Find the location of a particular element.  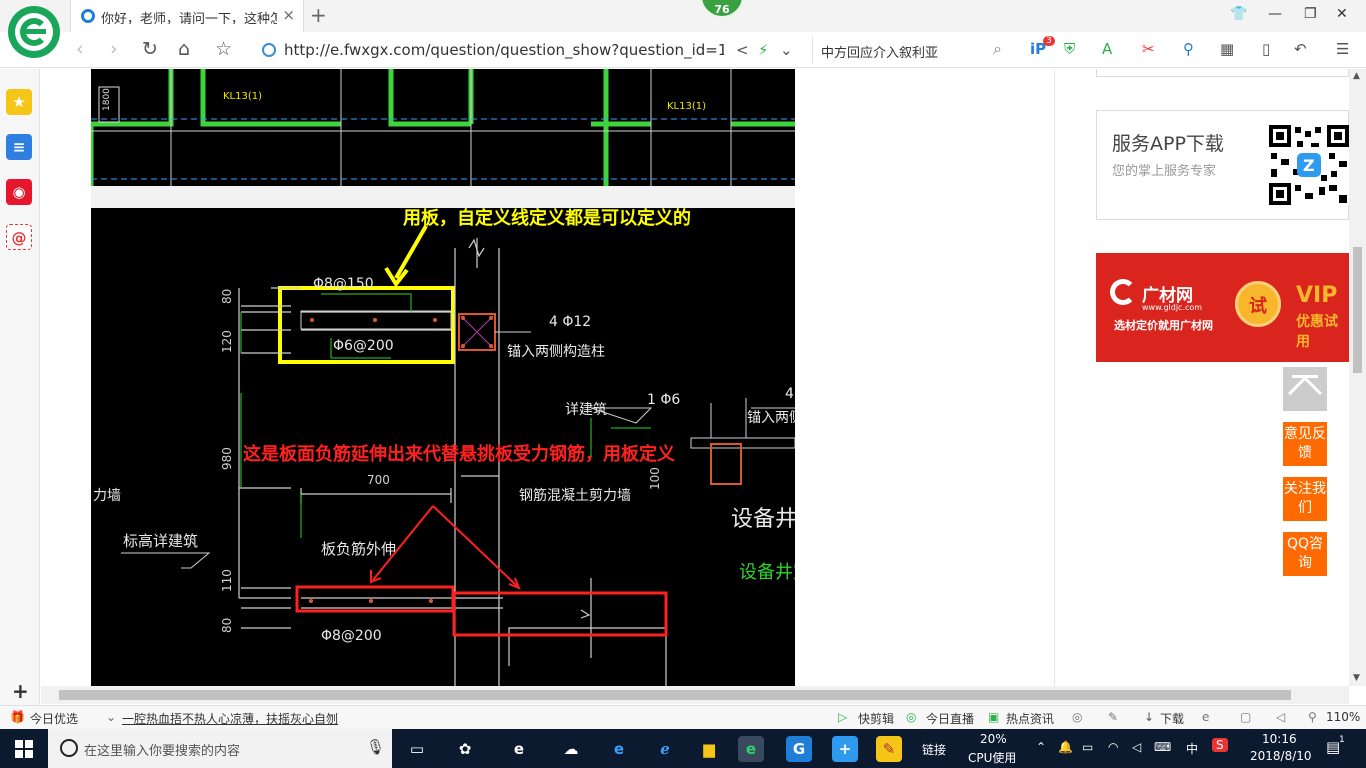

zoom-icon: ⚲ is located at coordinates (1312, 717).